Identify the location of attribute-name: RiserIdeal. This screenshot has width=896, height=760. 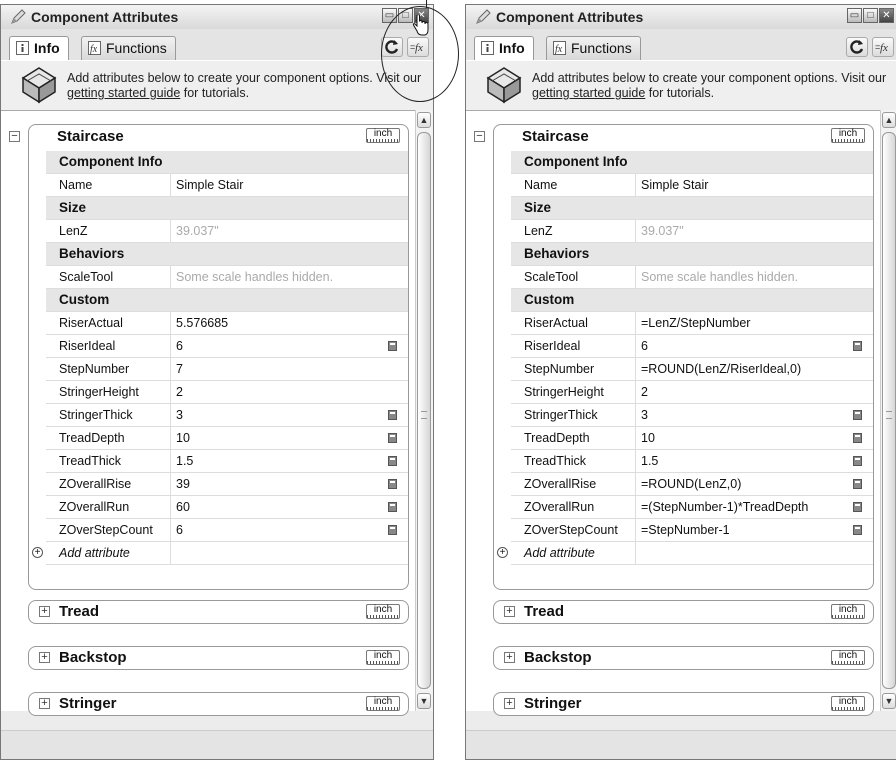
(87, 346).